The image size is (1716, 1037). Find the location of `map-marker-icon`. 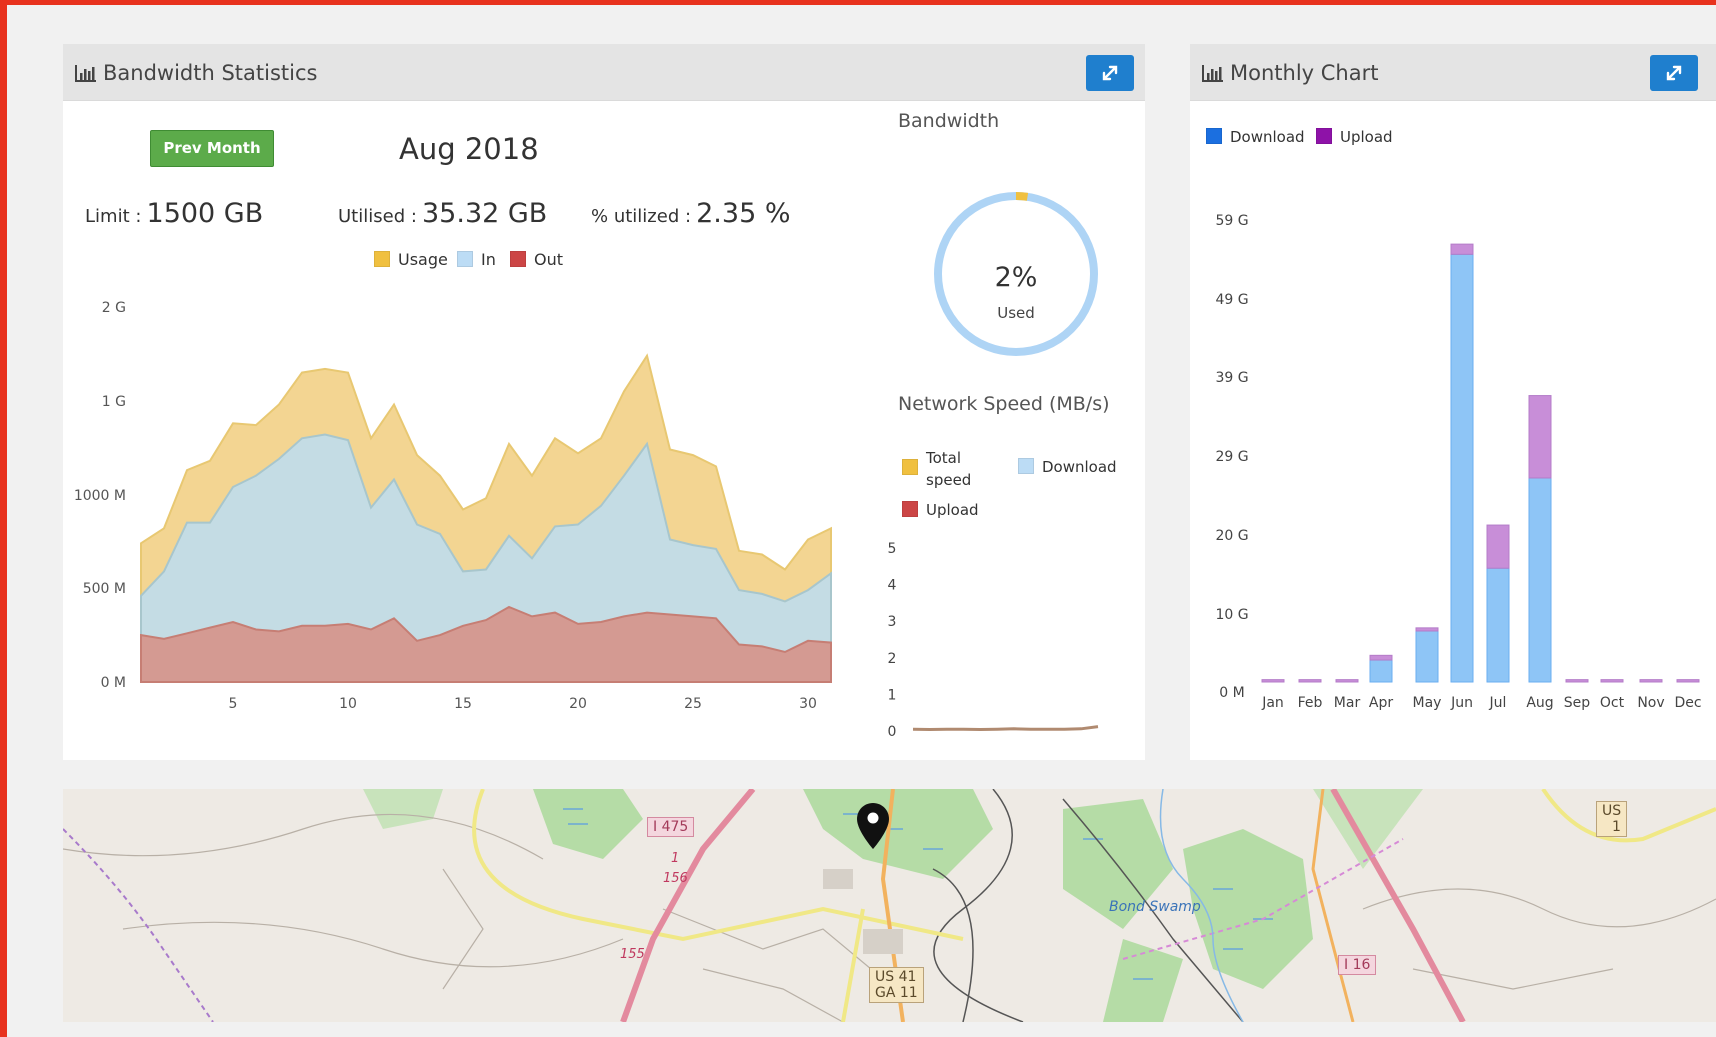

map-marker-icon is located at coordinates (873, 826).